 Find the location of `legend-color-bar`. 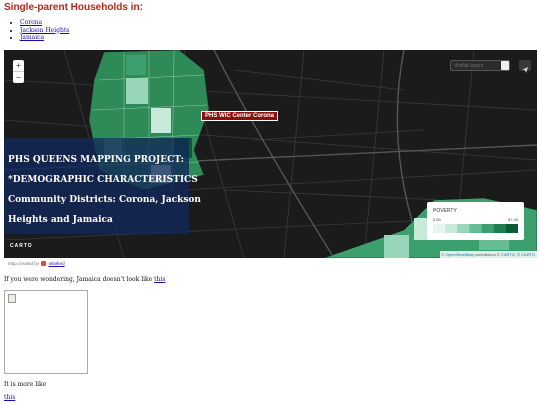

legend-color-bar is located at coordinates (475, 228).